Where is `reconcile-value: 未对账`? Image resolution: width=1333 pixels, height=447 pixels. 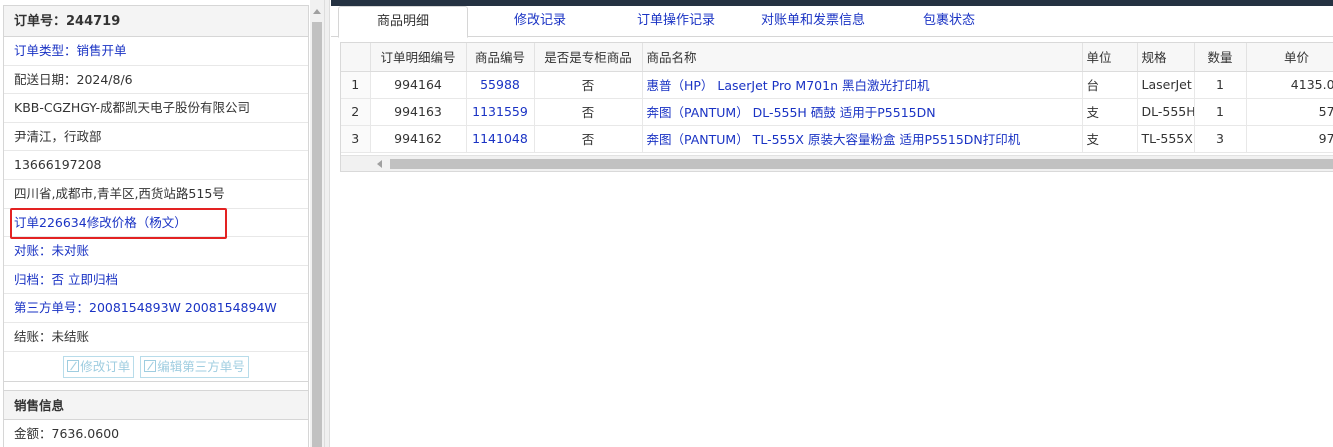 reconcile-value: 未对账 is located at coordinates (71, 250).